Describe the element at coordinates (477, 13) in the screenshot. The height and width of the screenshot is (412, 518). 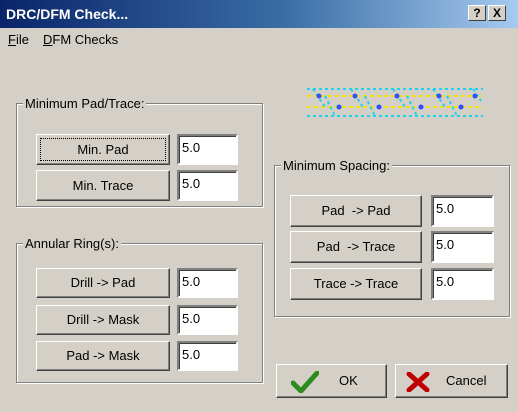
I see `help-button: ?` at that location.